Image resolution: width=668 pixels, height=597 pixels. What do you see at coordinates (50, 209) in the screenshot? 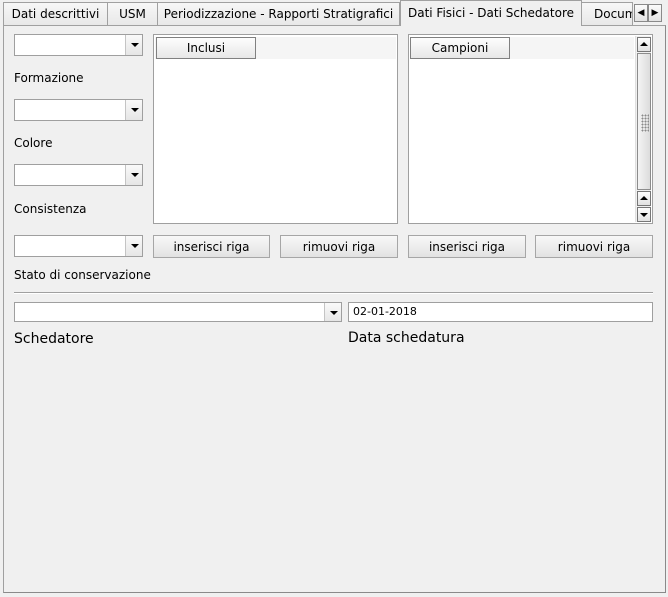
I see `consistenza-label: Consistenza` at bounding box center [50, 209].